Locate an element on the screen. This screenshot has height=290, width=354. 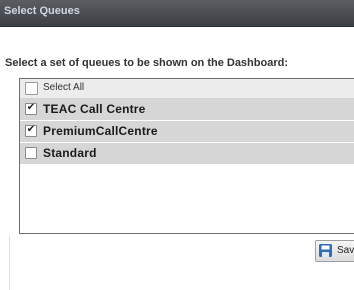
select-all-row: Select All is located at coordinates (187, 89).